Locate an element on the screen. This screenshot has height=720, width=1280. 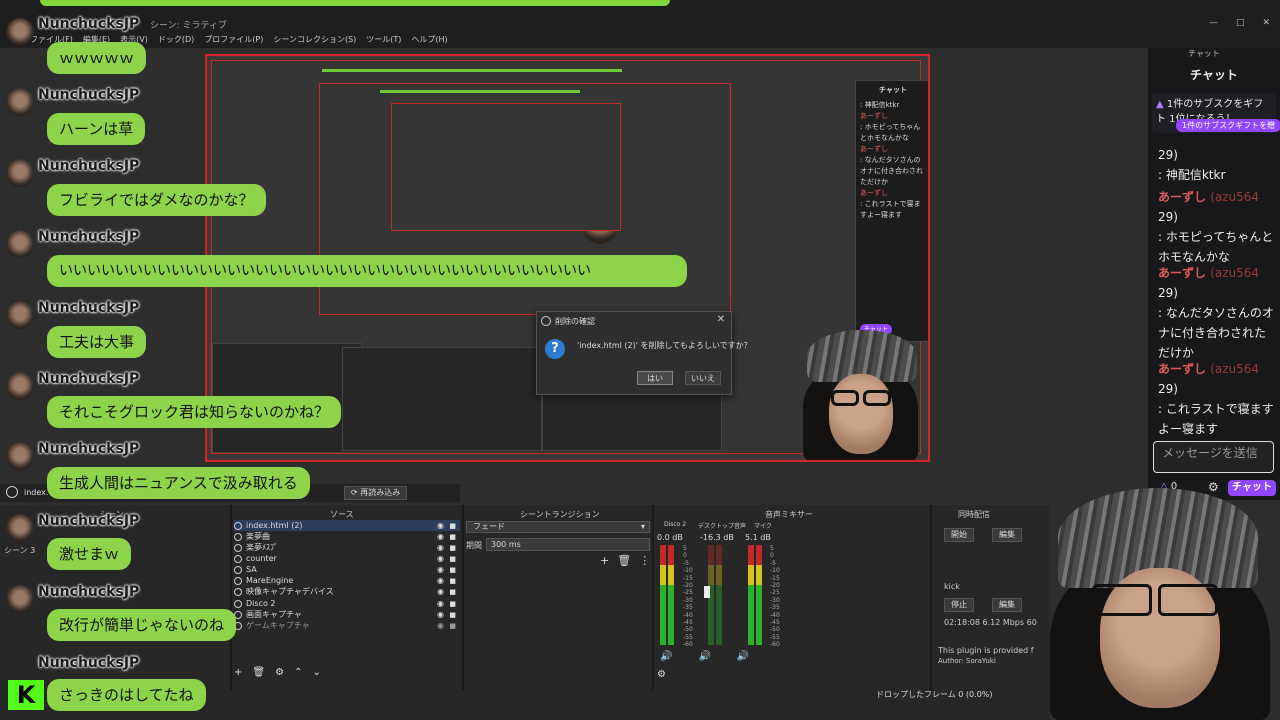
source-row: index.html (2) ◉ ■ is located at coordinates (347, 525).